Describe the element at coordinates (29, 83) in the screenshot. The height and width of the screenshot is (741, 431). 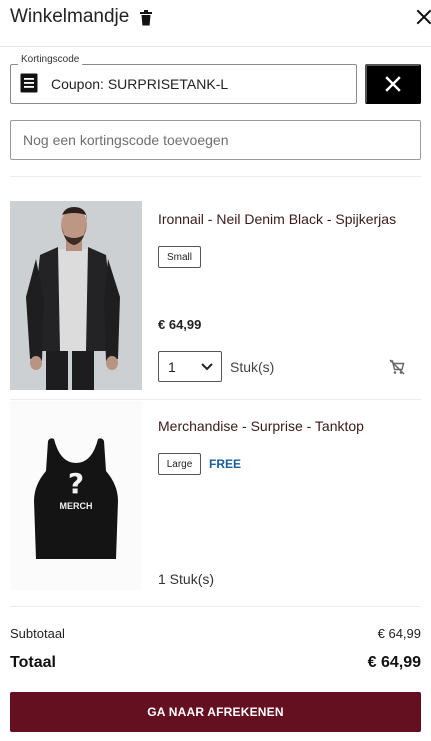
I see `receipt-icon` at that location.